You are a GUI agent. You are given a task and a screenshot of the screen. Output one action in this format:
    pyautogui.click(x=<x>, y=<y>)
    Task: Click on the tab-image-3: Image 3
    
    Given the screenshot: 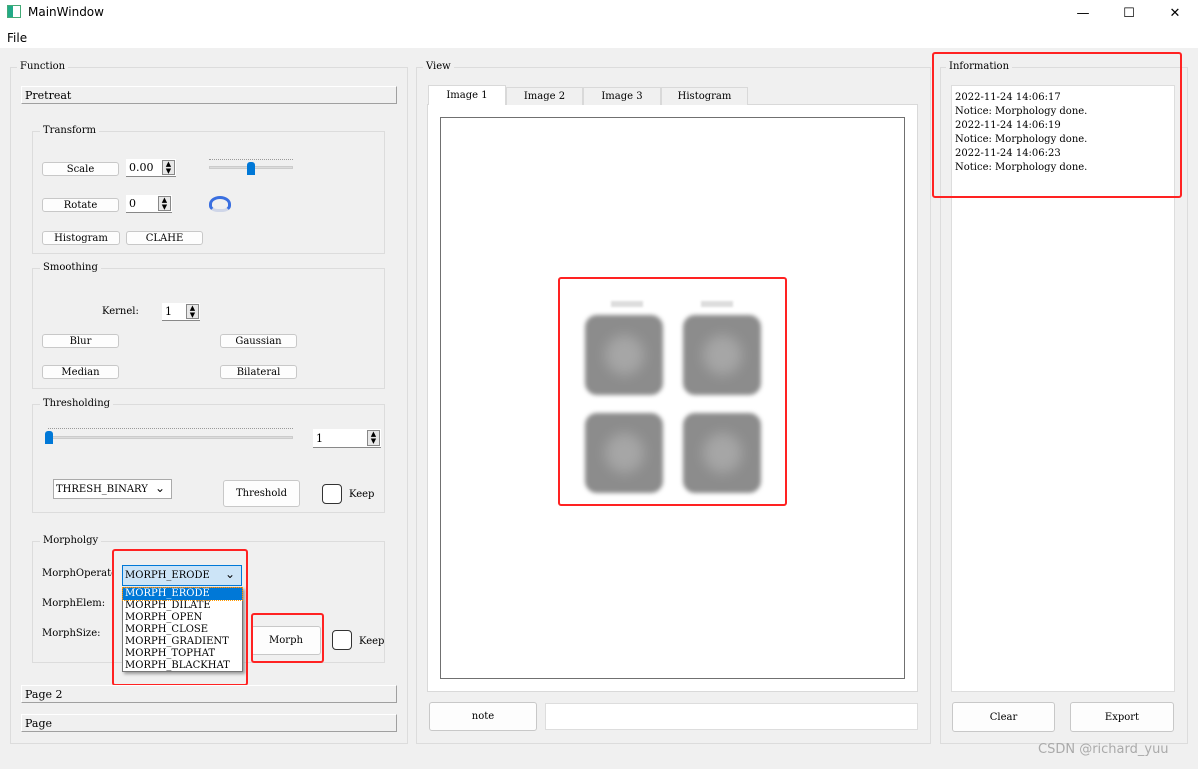 What is the action you would take?
    pyautogui.click(x=622, y=96)
    